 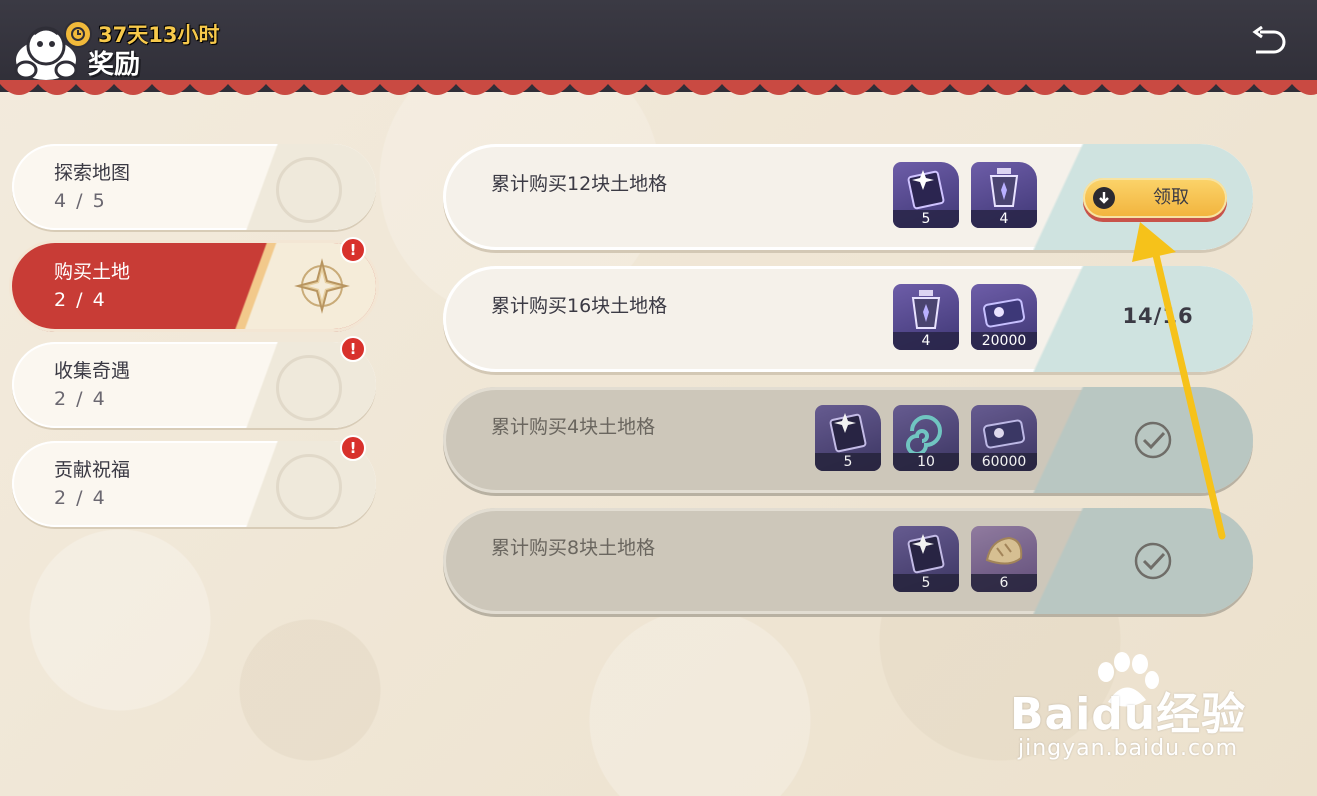 I want to click on reward-item: 20000, so click(x=1004, y=317).